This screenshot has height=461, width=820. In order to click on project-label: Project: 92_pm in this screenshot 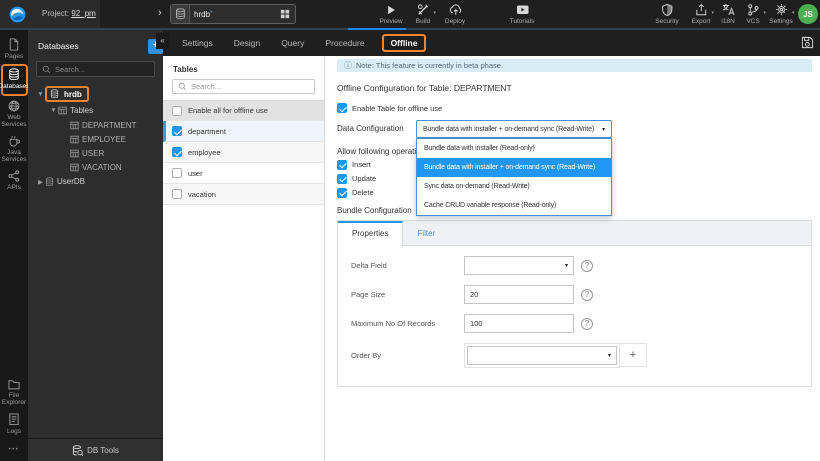, I will do `click(69, 14)`.